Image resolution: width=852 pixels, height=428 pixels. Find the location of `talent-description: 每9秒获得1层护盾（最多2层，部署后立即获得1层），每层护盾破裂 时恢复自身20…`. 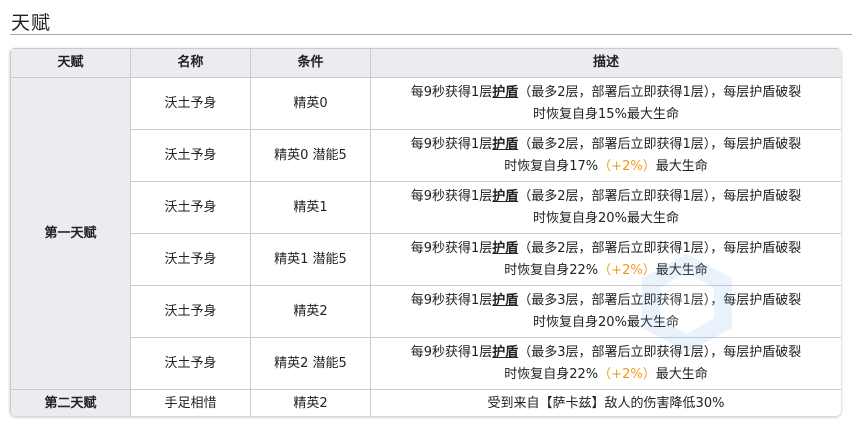

talent-description: 每9秒获得1层护盾（最多2层，部署后立即获得1层），每层护盾破裂 时恢复自身20… is located at coordinates (605, 207).